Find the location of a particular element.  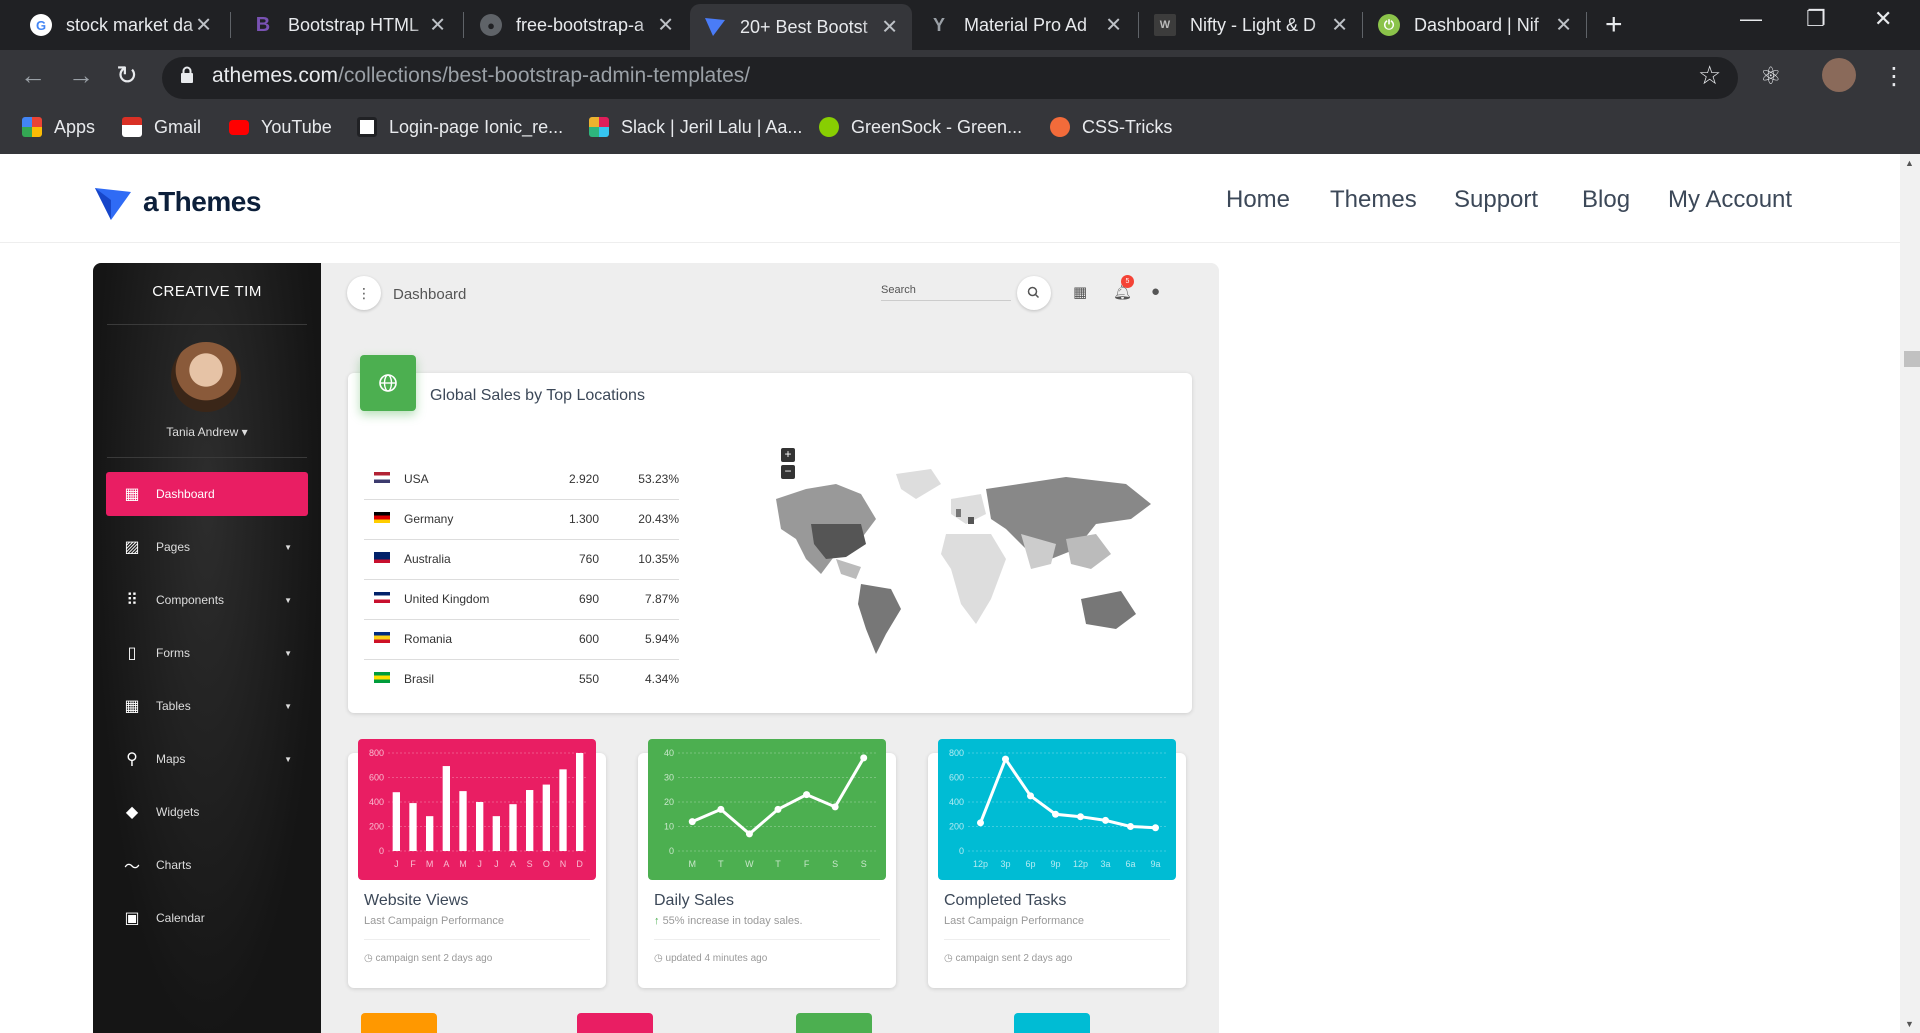

y-tick-label: 0 is located at coordinates (671, 851).